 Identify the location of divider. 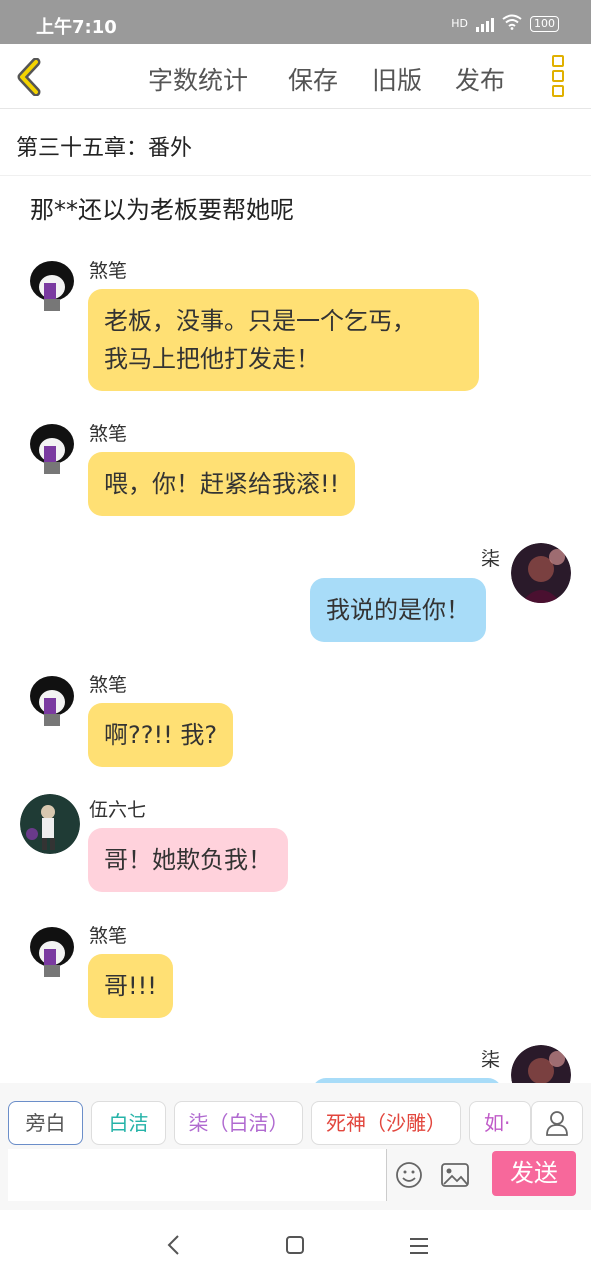
(386, 1175).